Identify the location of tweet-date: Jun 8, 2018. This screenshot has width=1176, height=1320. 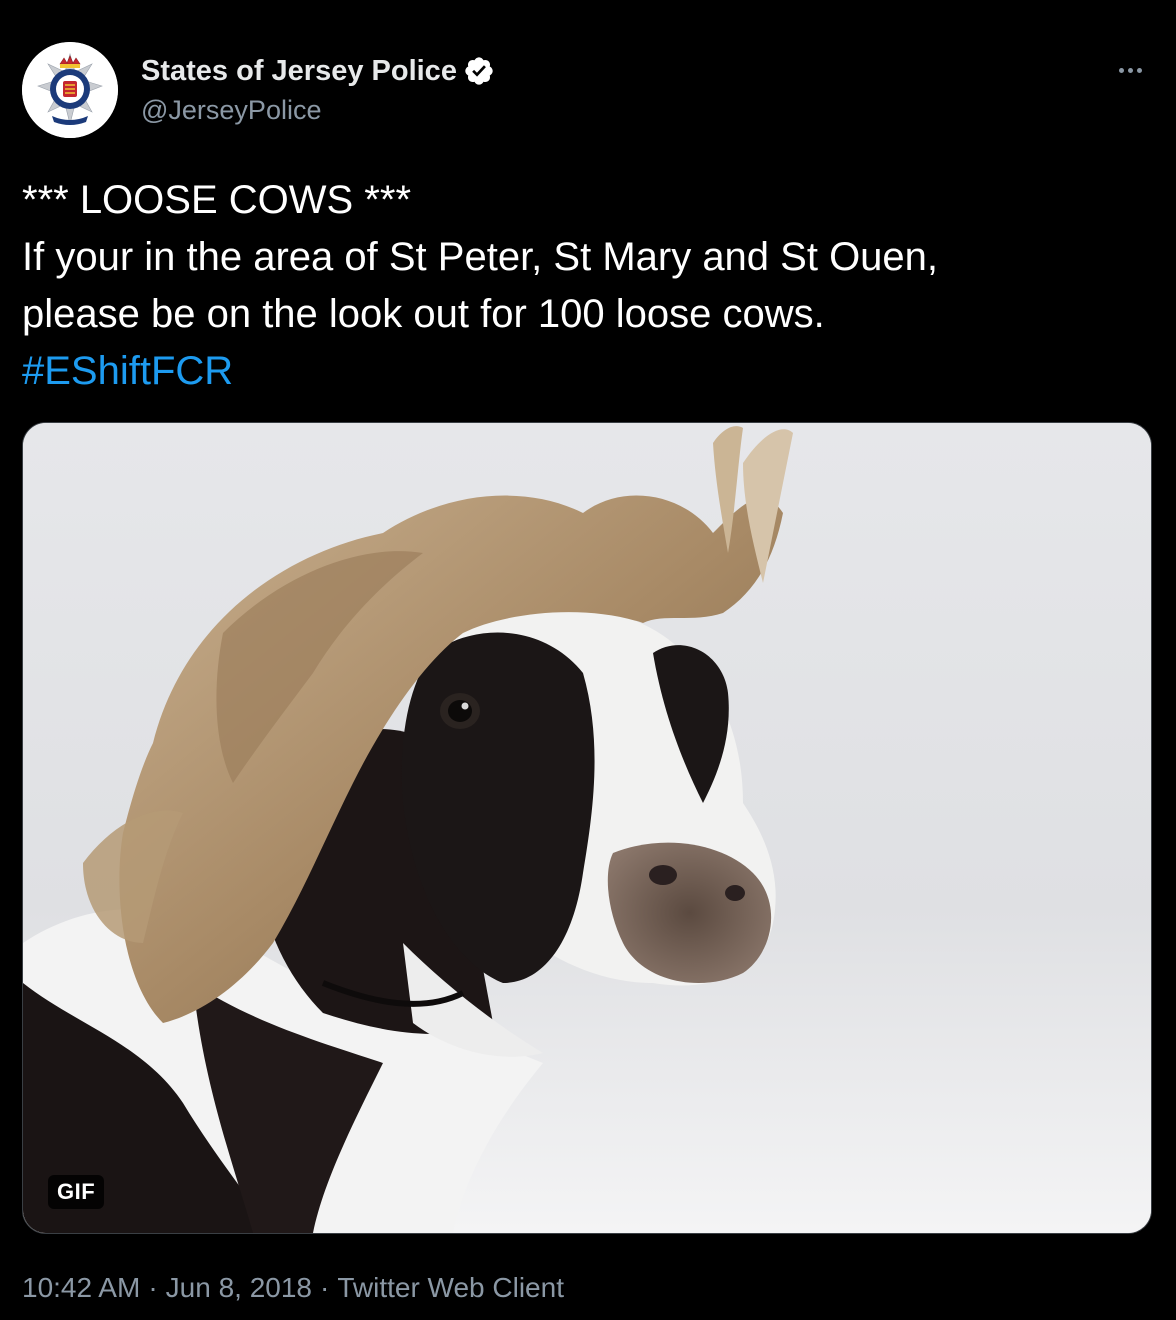
(239, 1287).